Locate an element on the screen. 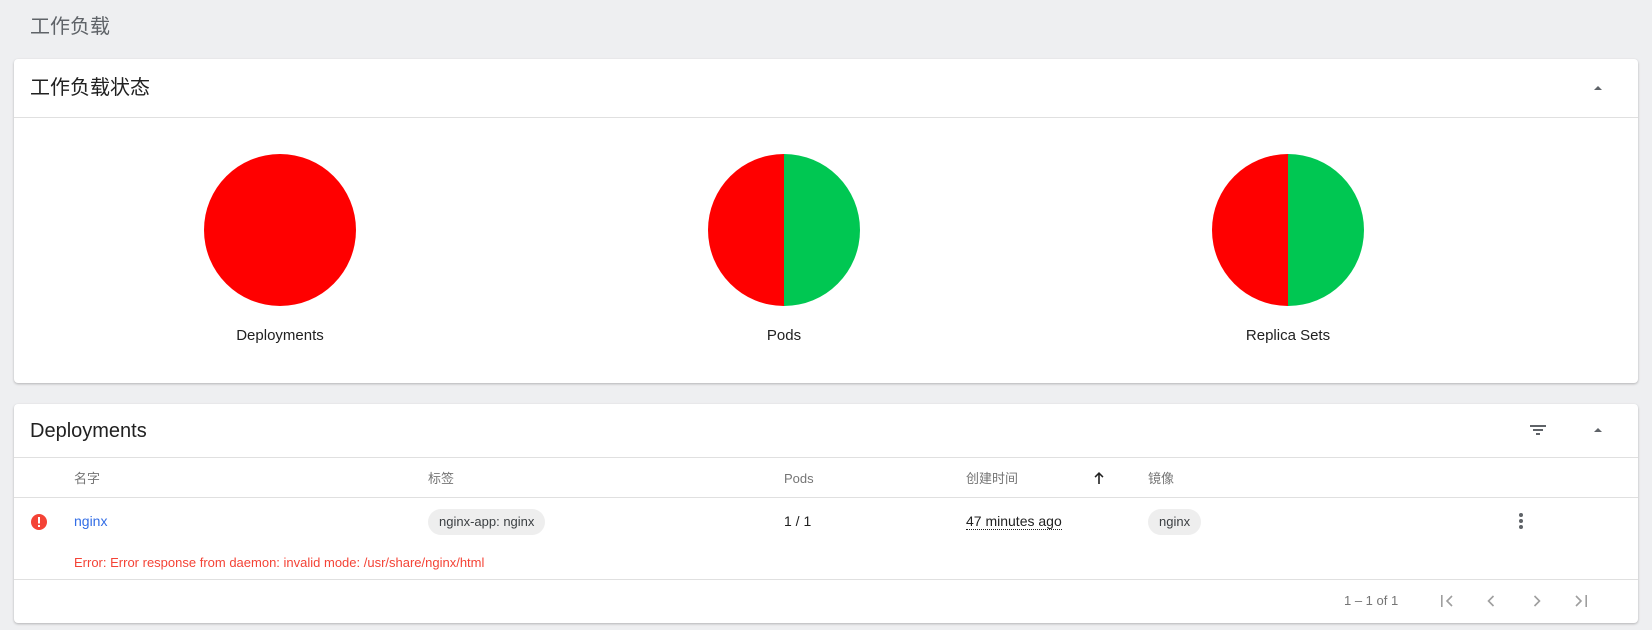  deployments-chart: Deployments is located at coordinates (280, 248).